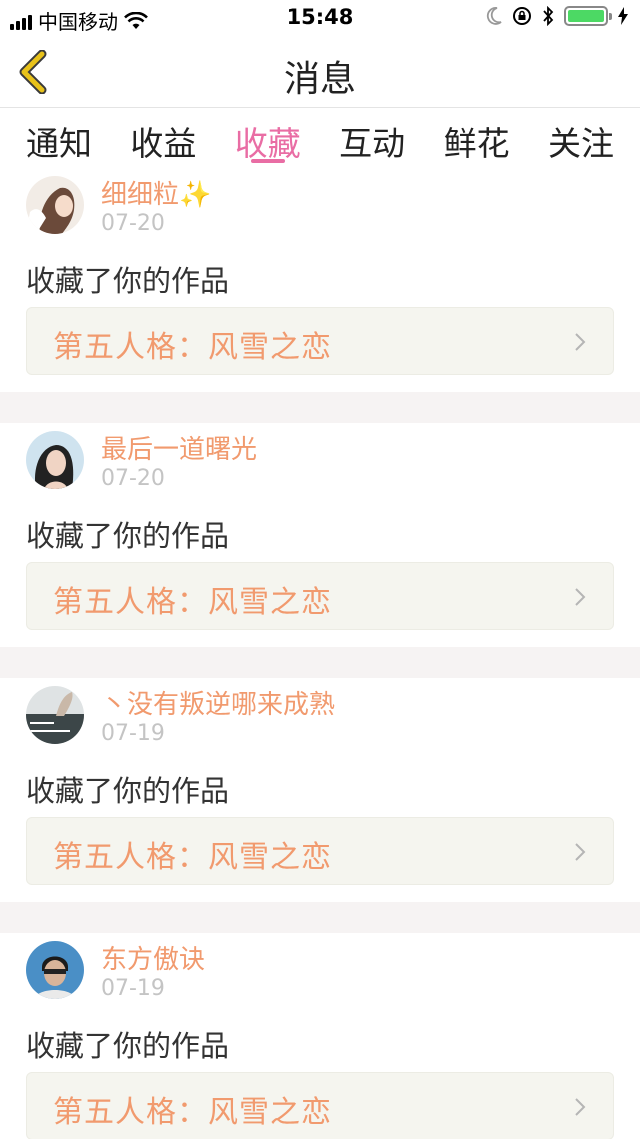 This screenshot has width=640, height=1139. I want to click on category-tabs: 通知 收益 收藏 互动 鲜花 关注, so click(320, 139).